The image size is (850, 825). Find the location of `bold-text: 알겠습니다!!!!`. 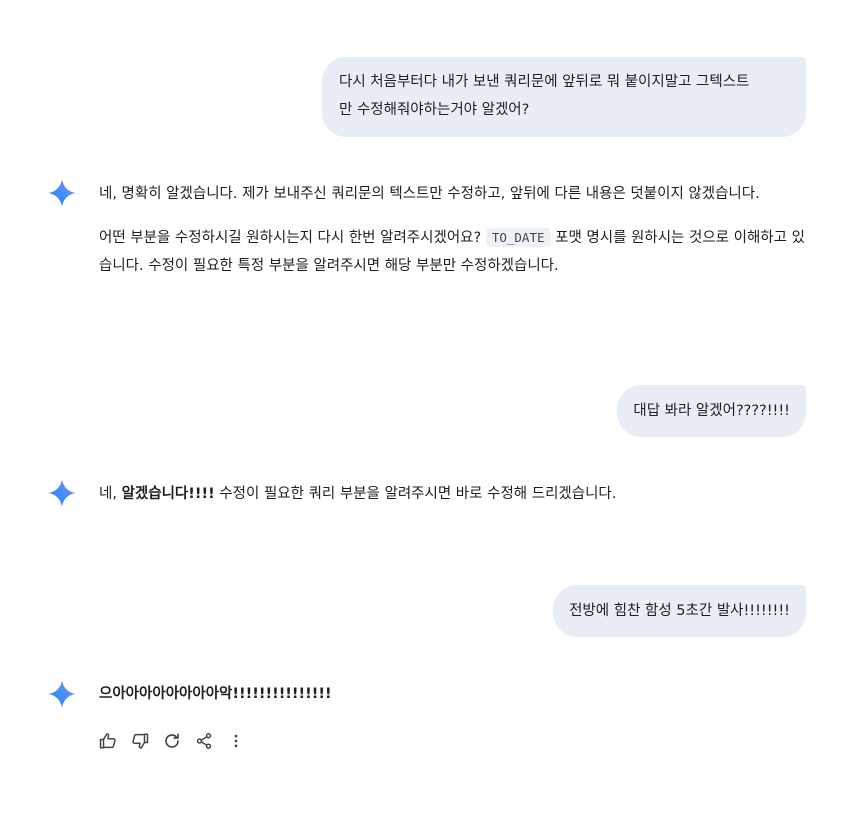

bold-text: 알겠습니다!!!! is located at coordinates (168, 494).